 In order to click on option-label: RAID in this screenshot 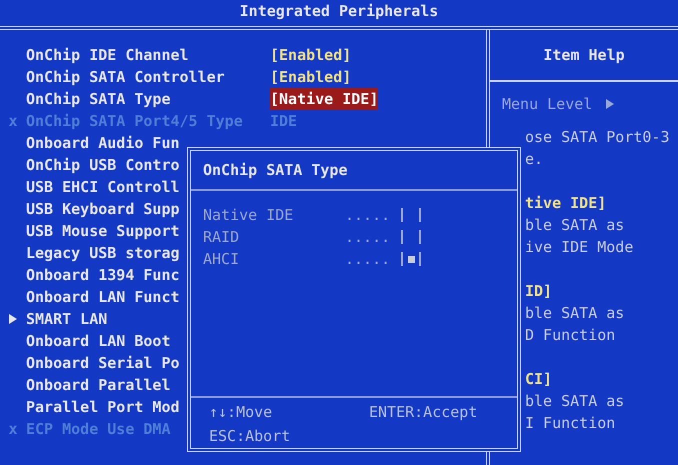, I will do `click(274, 237)`.